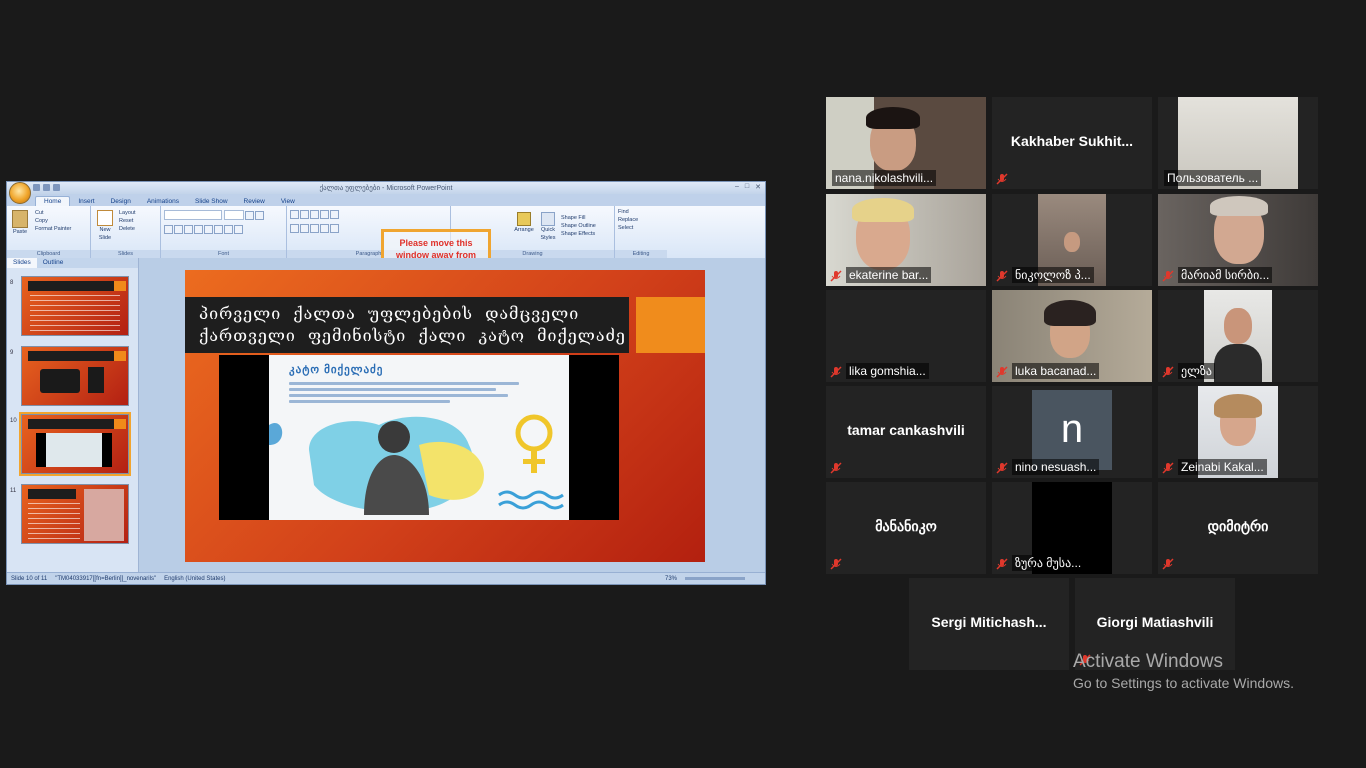 The height and width of the screenshot is (768, 1366). What do you see at coordinates (233, 215) in the screenshot?
I see `font-size-combo` at bounding box center [233, 215].